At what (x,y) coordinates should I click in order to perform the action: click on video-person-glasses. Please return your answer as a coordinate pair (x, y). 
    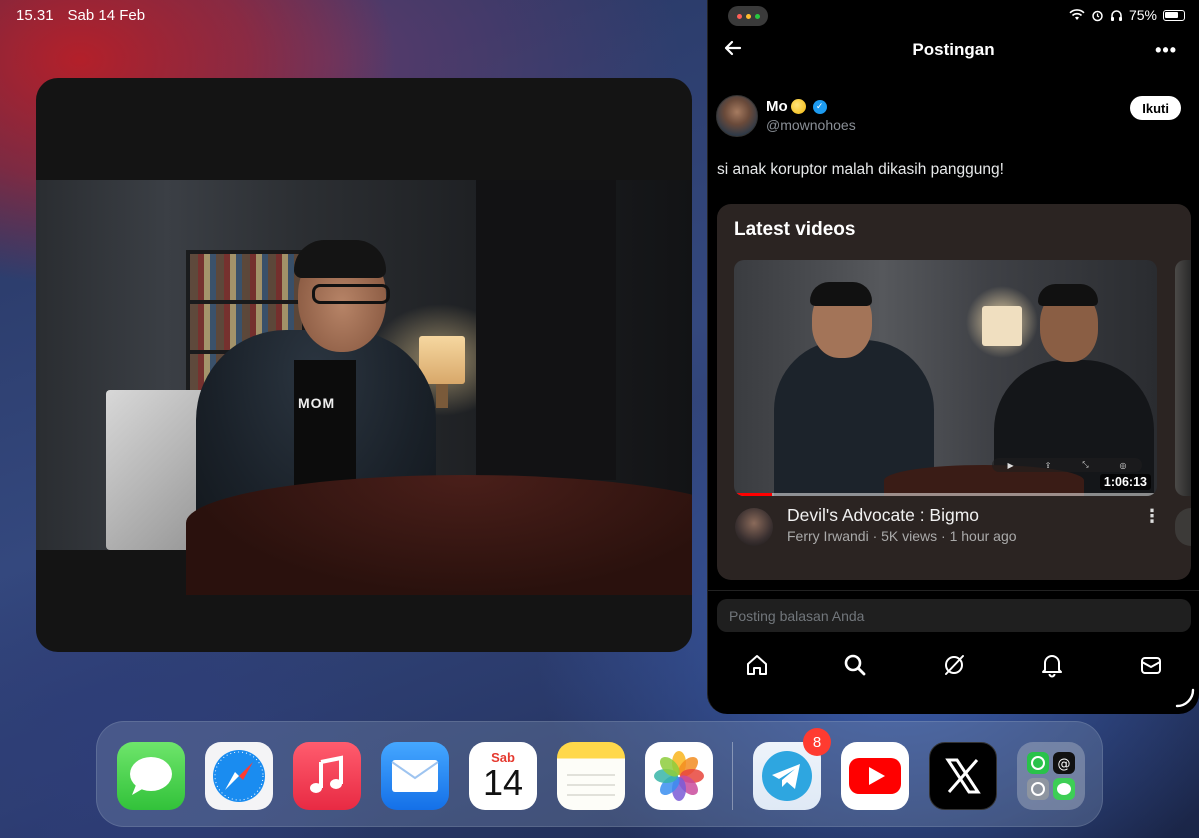
    Looking at the image, I should click on (351, 294).